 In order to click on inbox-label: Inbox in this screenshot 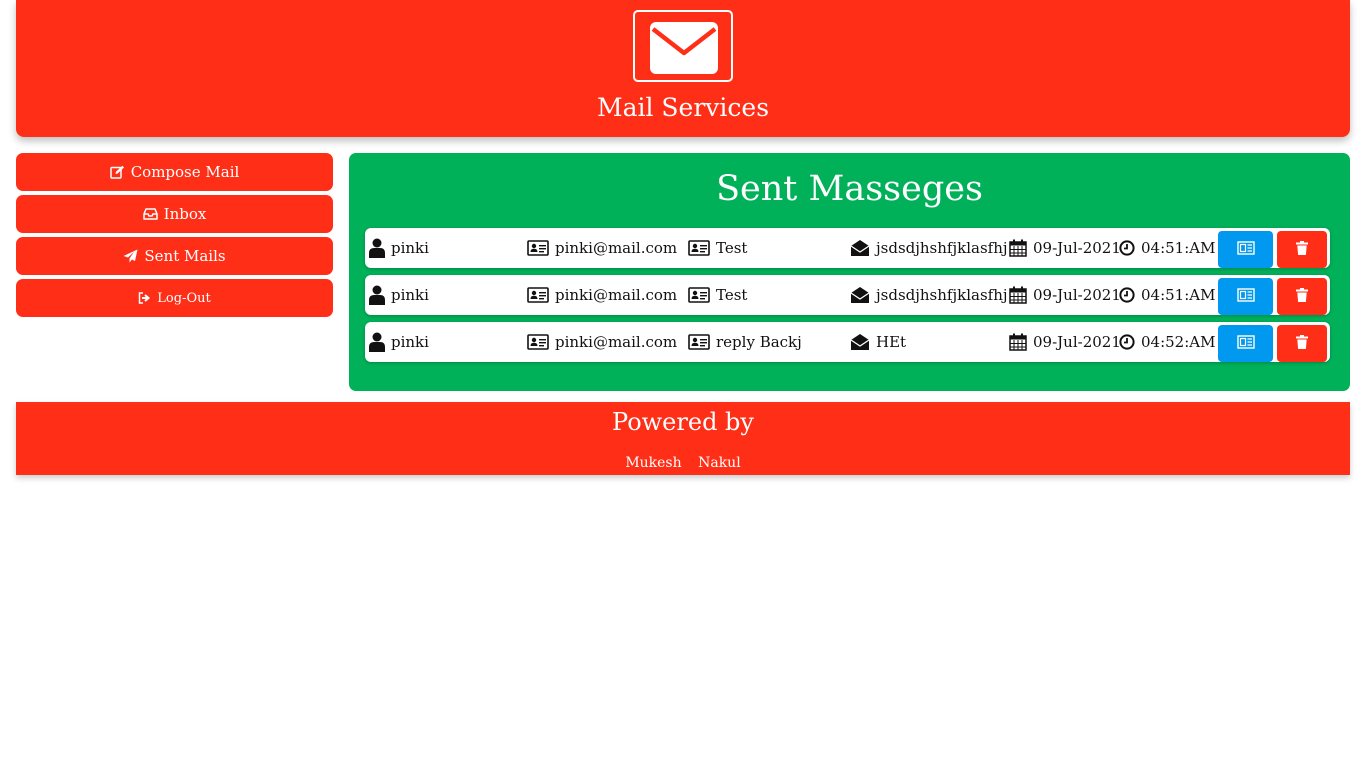, I will do `click(185, 214)`.